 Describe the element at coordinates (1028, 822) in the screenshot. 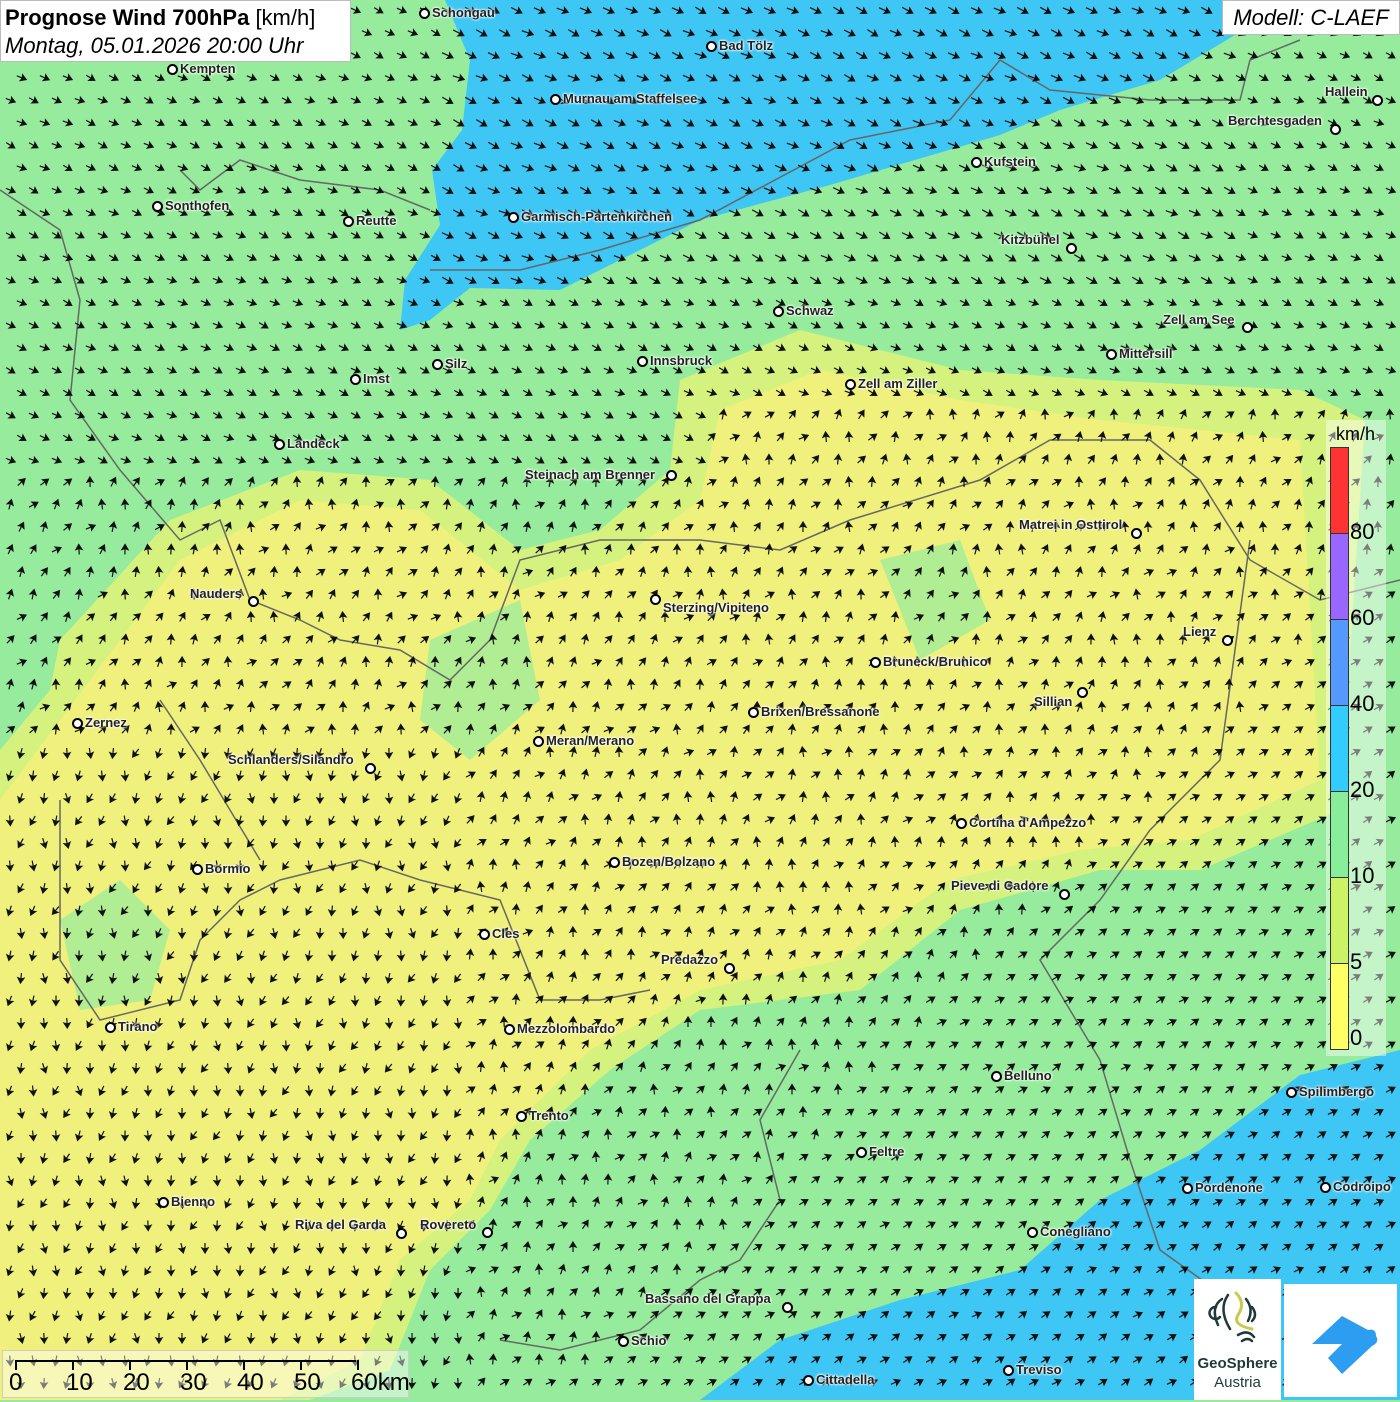

I see `city-label: Cortina d'Ampezzo` at that location.